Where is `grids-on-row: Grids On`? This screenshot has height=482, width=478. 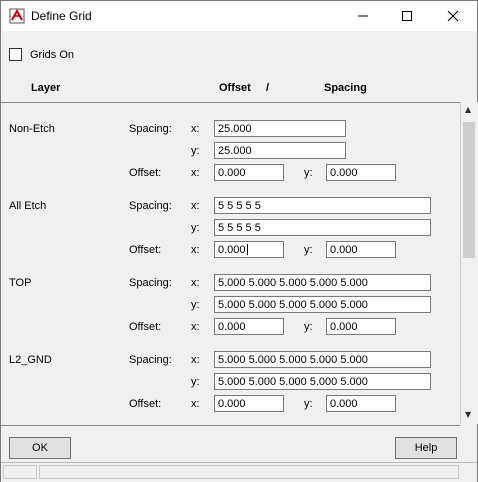
grids-on-row: Grids On is located at coordinates (41, 54).